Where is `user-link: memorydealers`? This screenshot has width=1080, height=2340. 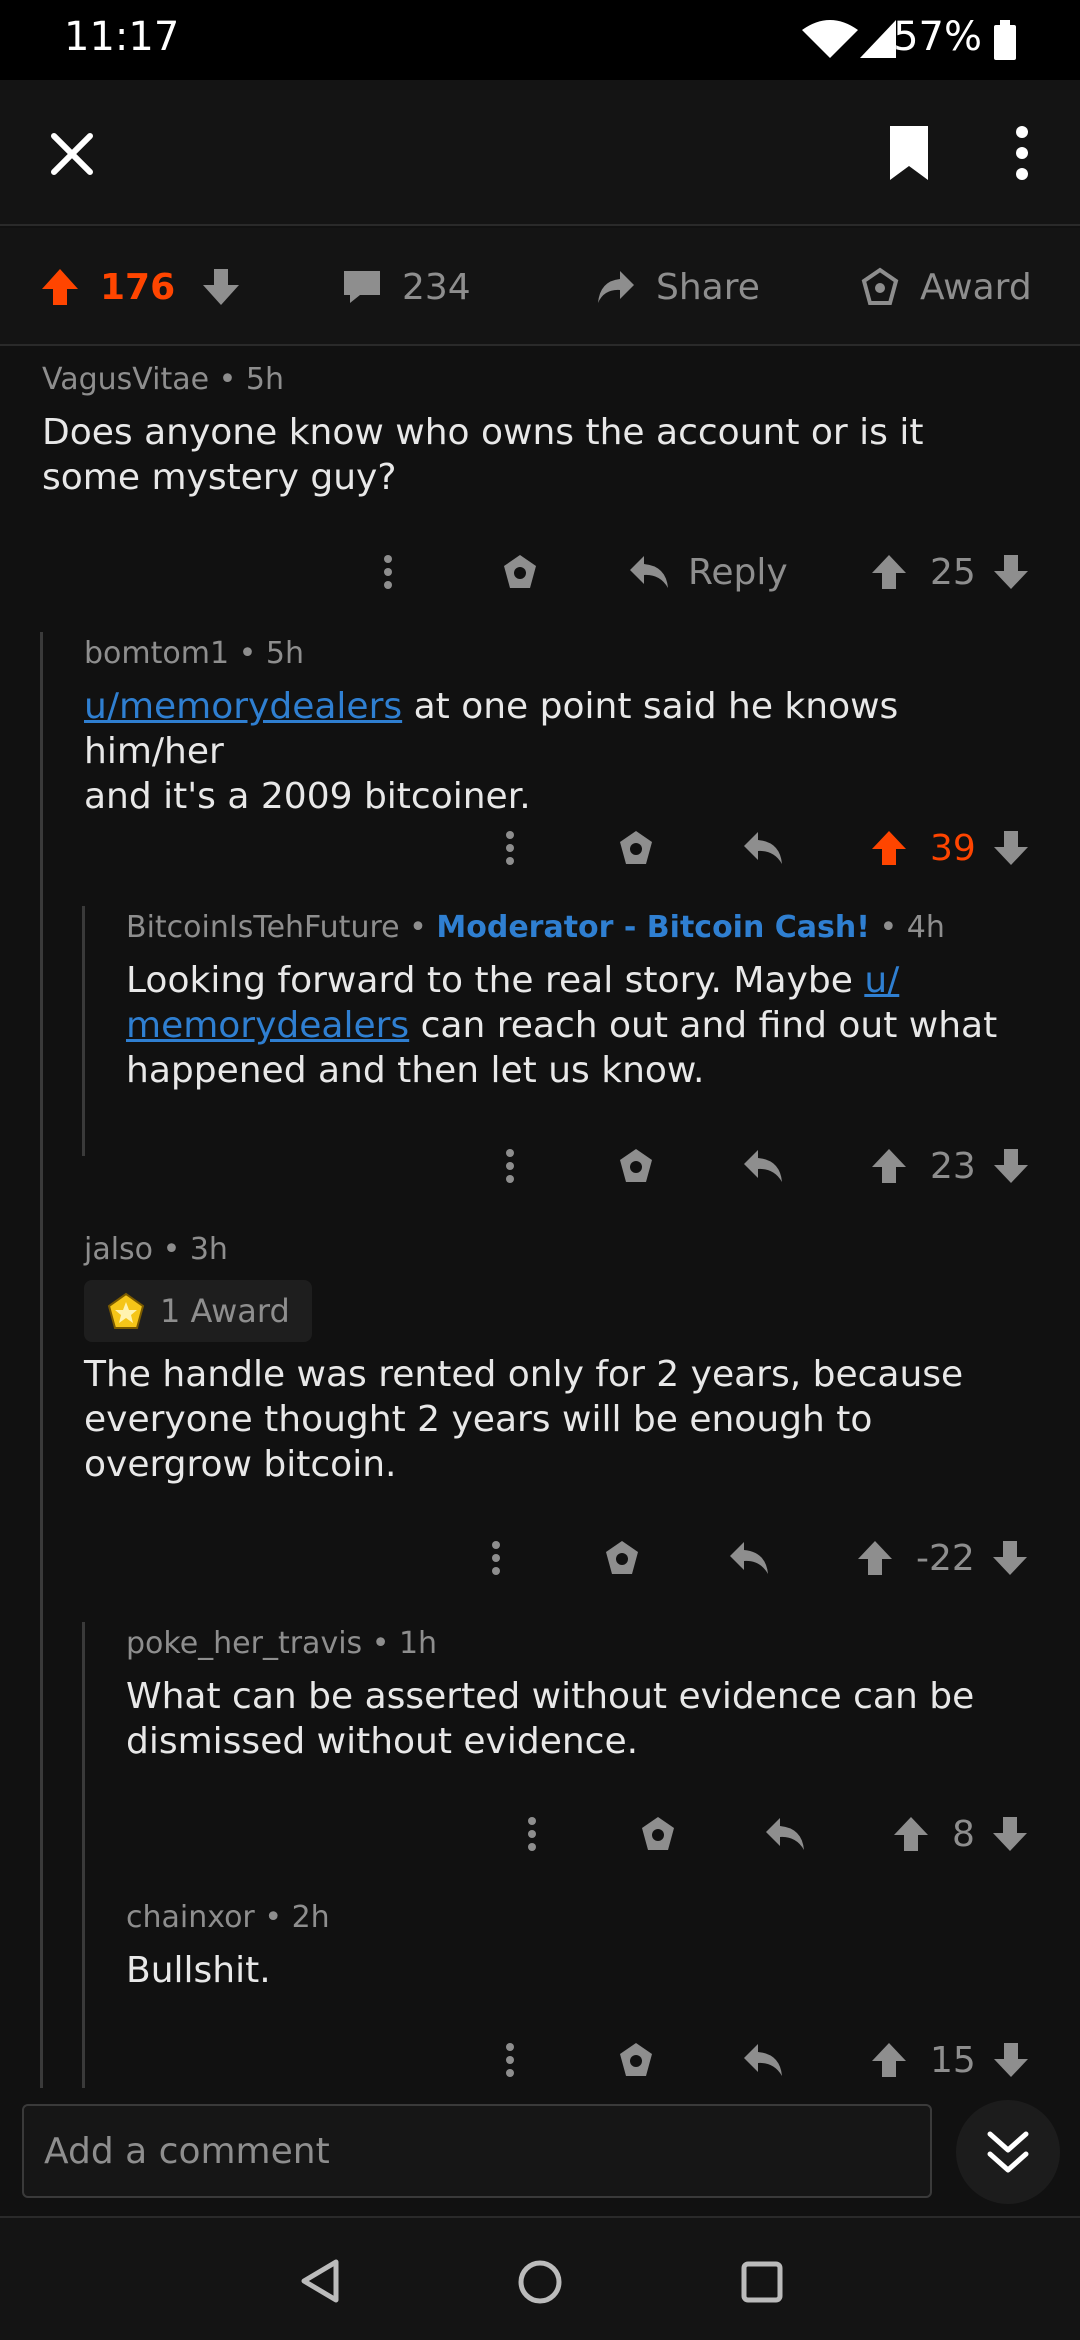 user-link: memorydealers is located at coordinates (267, 1025).